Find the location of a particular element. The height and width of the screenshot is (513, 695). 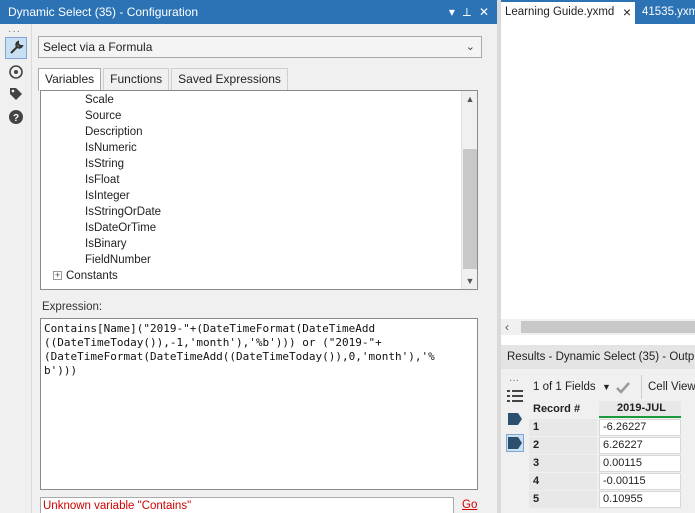

chevron-down-icon: ▼ is located at coordinates (606, 387).